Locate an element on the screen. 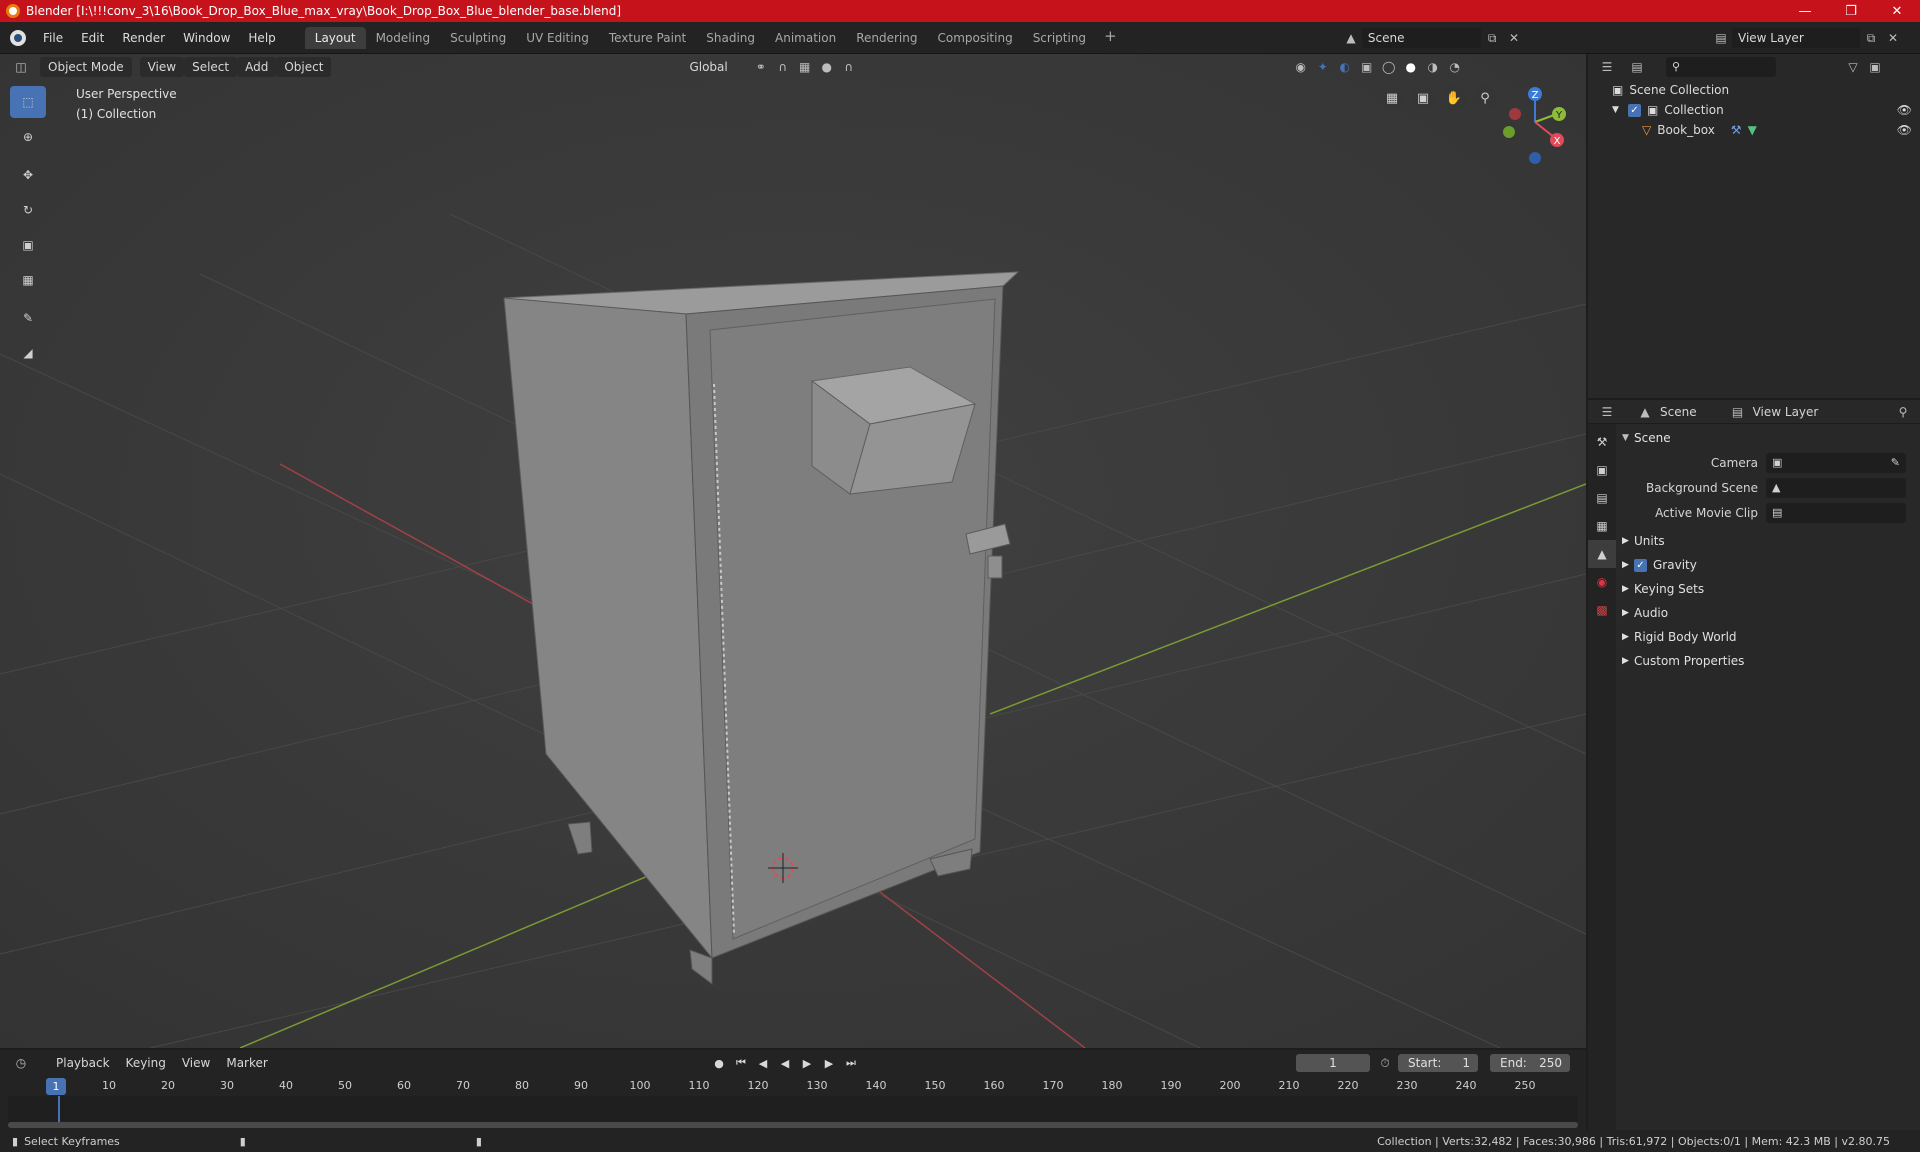 The width and height of the screenshot is (1920, 1152). tab-sculpting: Sculpting is located at coordinates (478, 38).